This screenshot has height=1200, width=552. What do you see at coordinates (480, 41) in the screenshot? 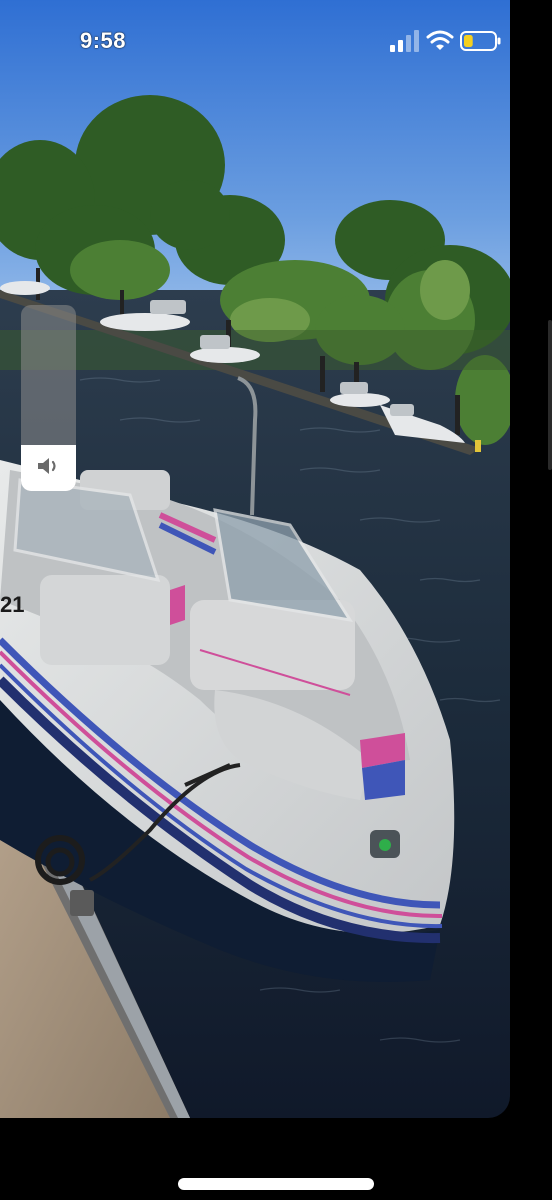
I see `battery-low-icon` at bounding box center [480, 41].